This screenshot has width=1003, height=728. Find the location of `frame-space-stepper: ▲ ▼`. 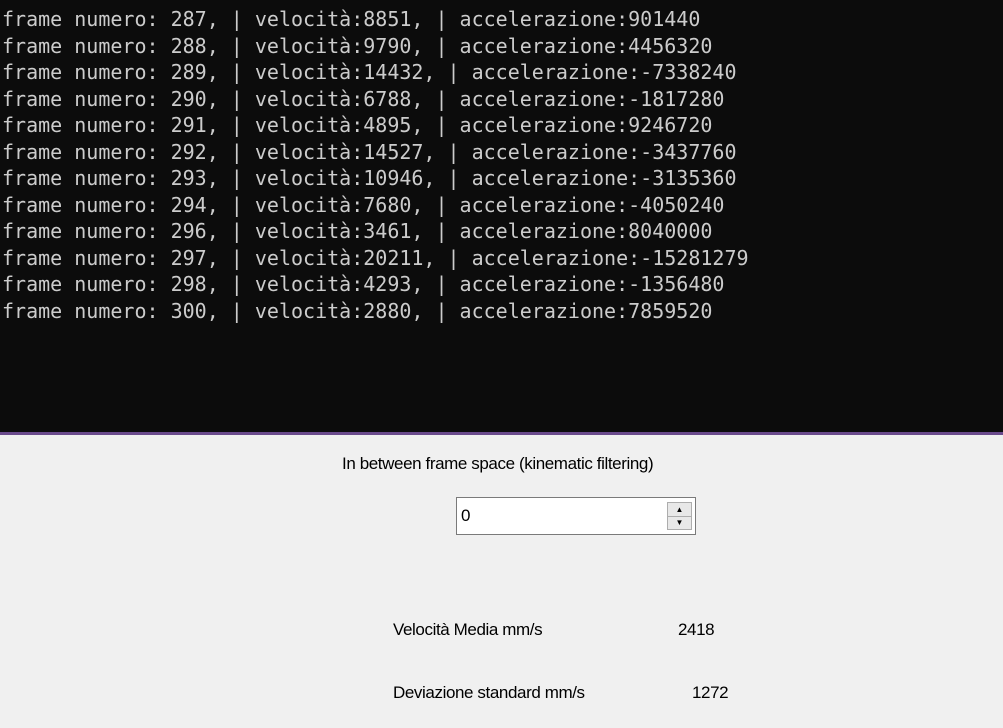

frame-space-stepper: ▲ ▼ is located at coordinates (576, 516).